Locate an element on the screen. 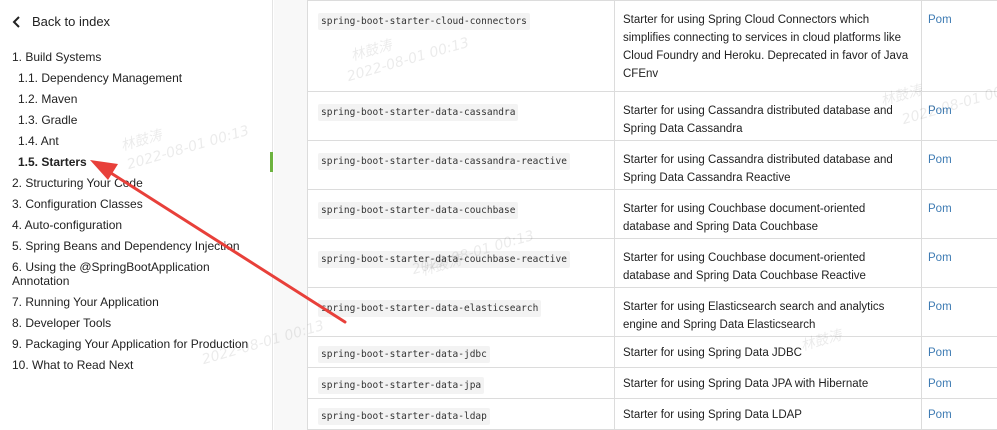  back-to-index-link: Back to index is located at coordinates (60, 21).